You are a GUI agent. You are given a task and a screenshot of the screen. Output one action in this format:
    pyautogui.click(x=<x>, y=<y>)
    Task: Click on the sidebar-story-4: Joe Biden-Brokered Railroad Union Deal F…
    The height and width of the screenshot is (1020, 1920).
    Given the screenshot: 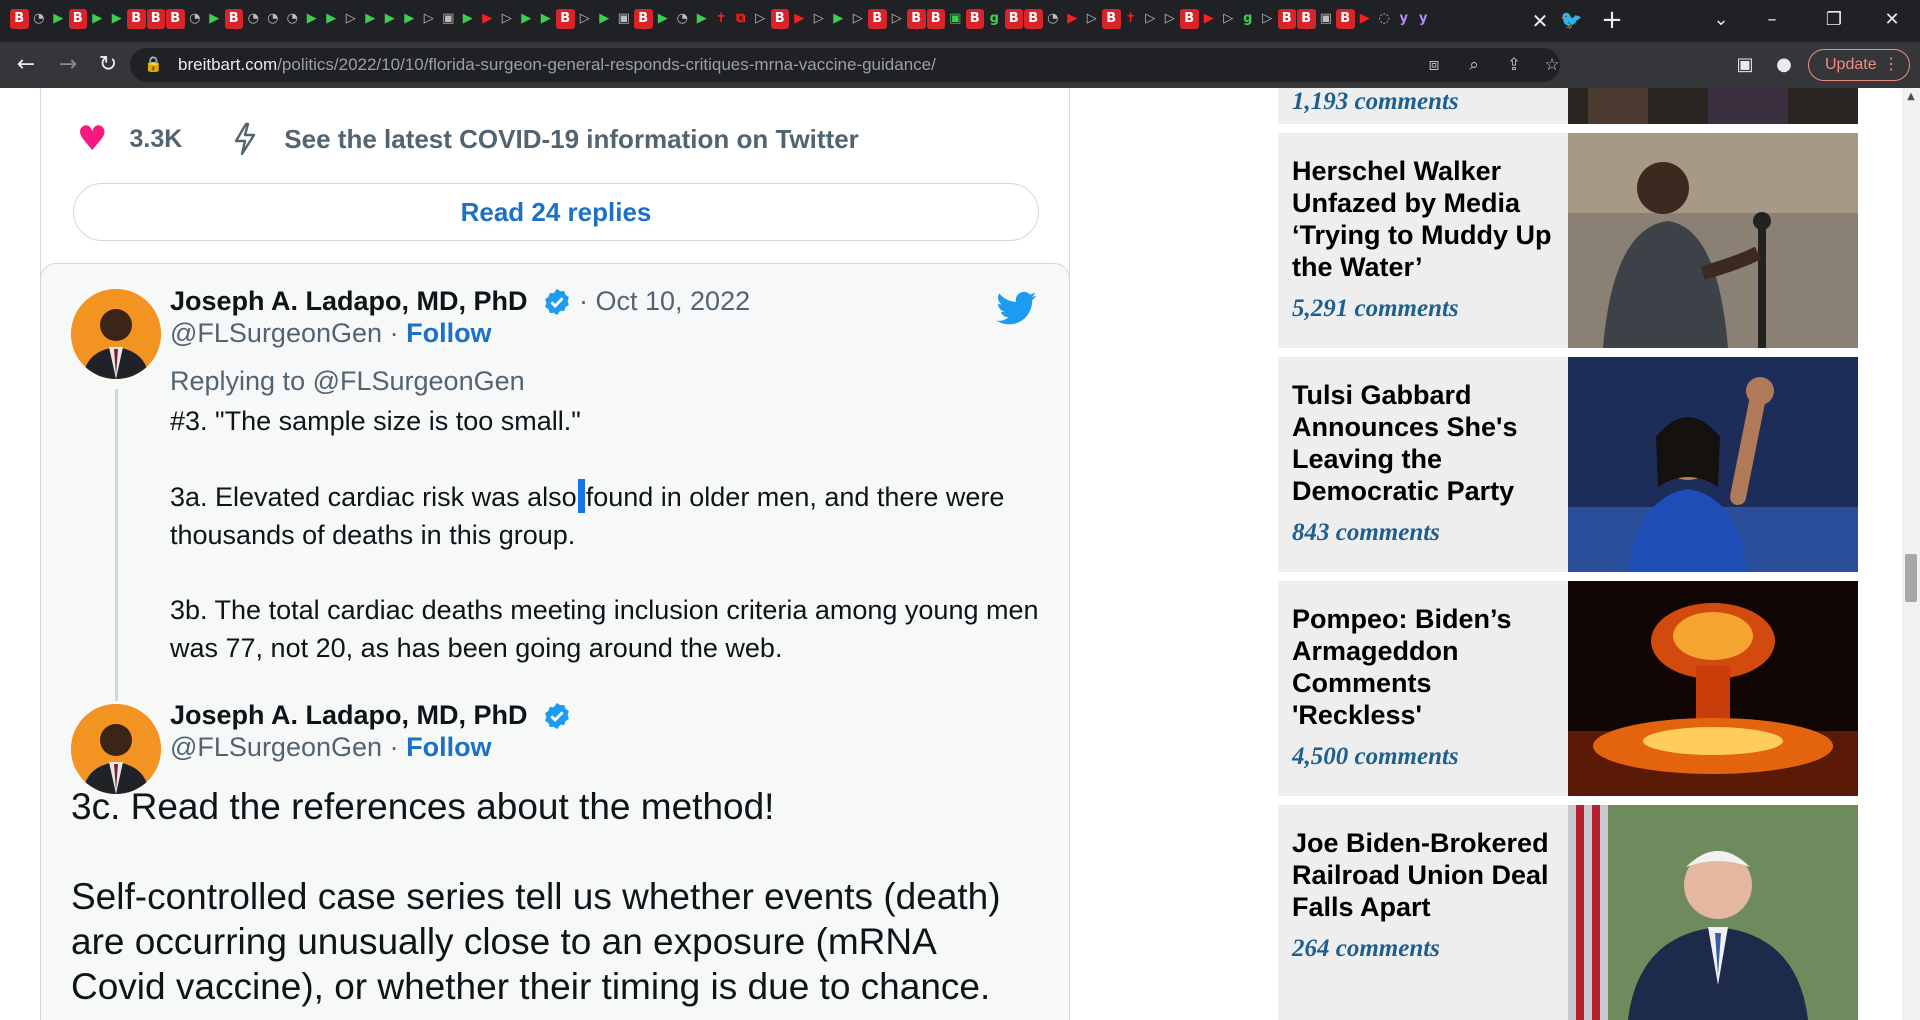 What is the action you would take?
    pyautogui.click(x=1568, y=912)
    